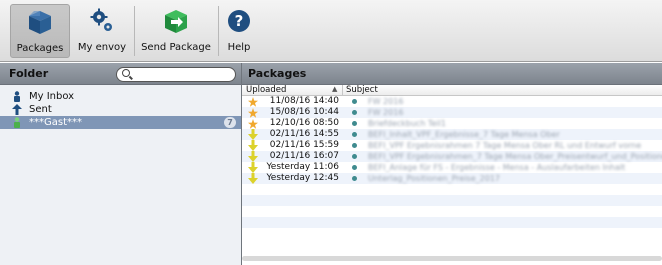 This screenshot has height=265, width=662. What do you see at coordinates (452, 112) in the screenshot?
I see `table-row: 15/08/16 10:44 FW 2016` at bounding box center [452, 112].